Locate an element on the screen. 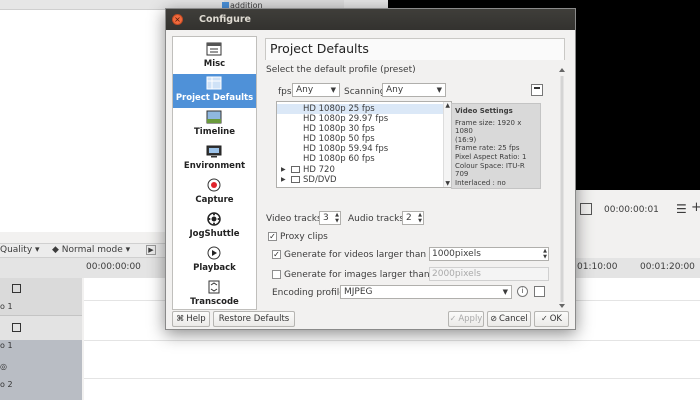 Image resolution: width=700 pixels, height=400 pixels. environment-icon is located at coordinates (214, 151).